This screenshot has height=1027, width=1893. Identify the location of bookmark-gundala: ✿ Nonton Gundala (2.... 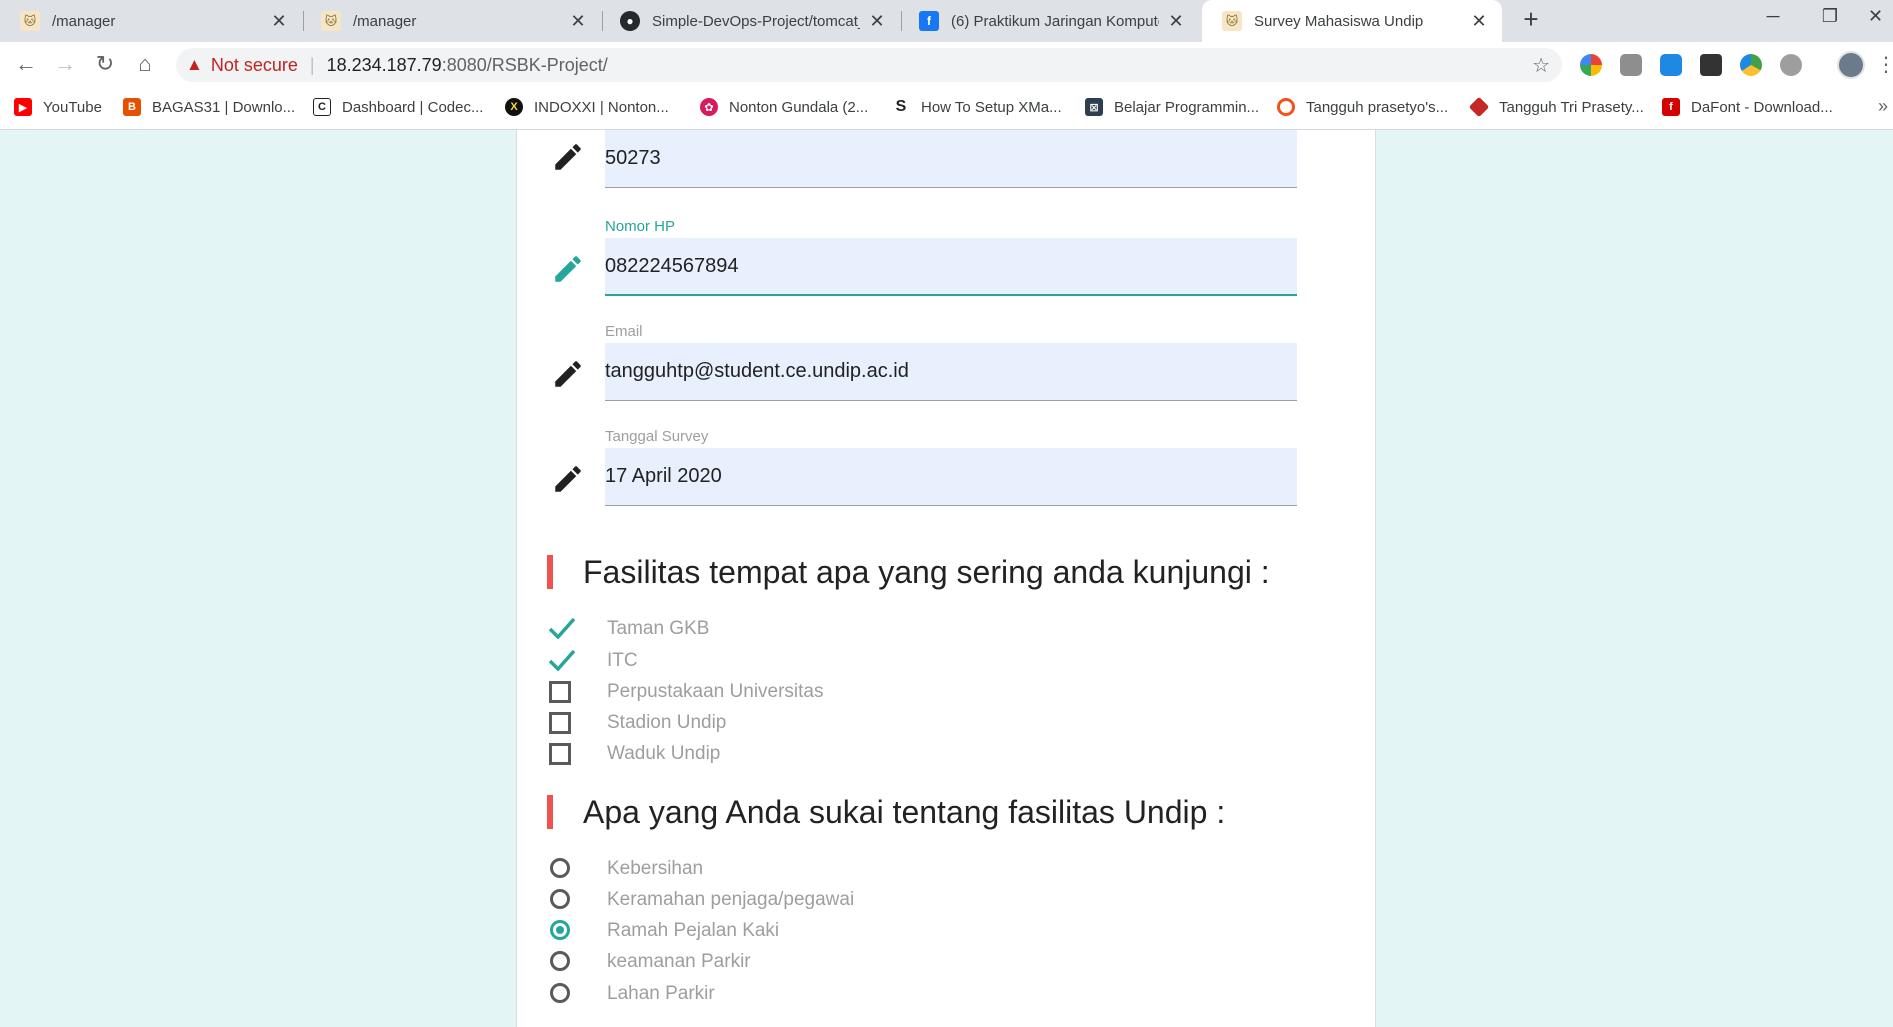
(784, 107).